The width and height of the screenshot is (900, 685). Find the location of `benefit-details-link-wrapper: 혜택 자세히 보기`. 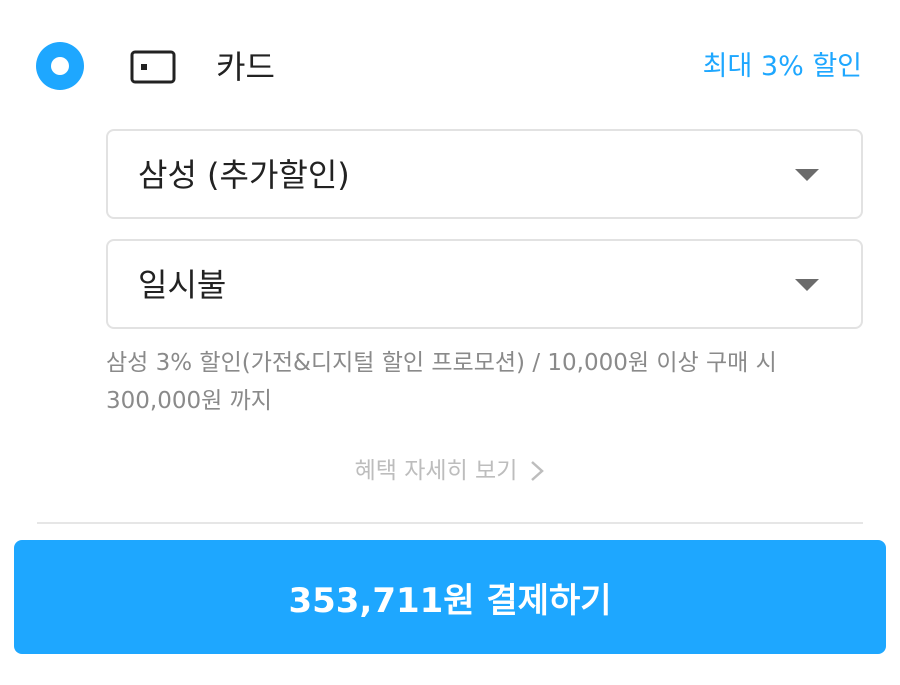

benefit-details-link-wrapper: 혜택 자세히 보기 is located at coordinates (450, 471).